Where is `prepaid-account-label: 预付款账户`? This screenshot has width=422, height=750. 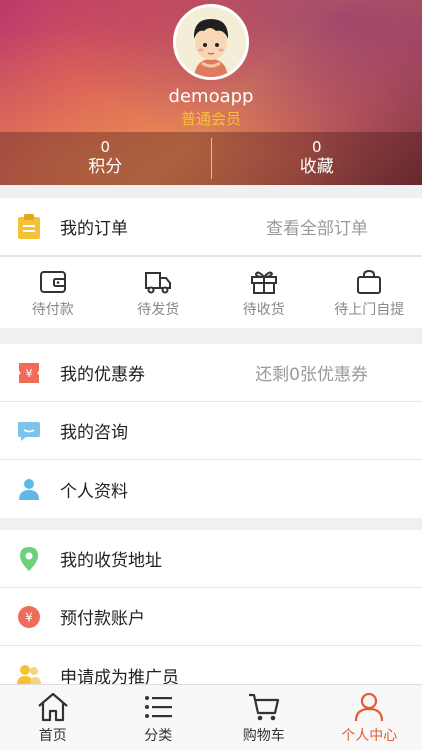 prepaid-account-label: 预付款账户 is located at coordinates (102, 619).